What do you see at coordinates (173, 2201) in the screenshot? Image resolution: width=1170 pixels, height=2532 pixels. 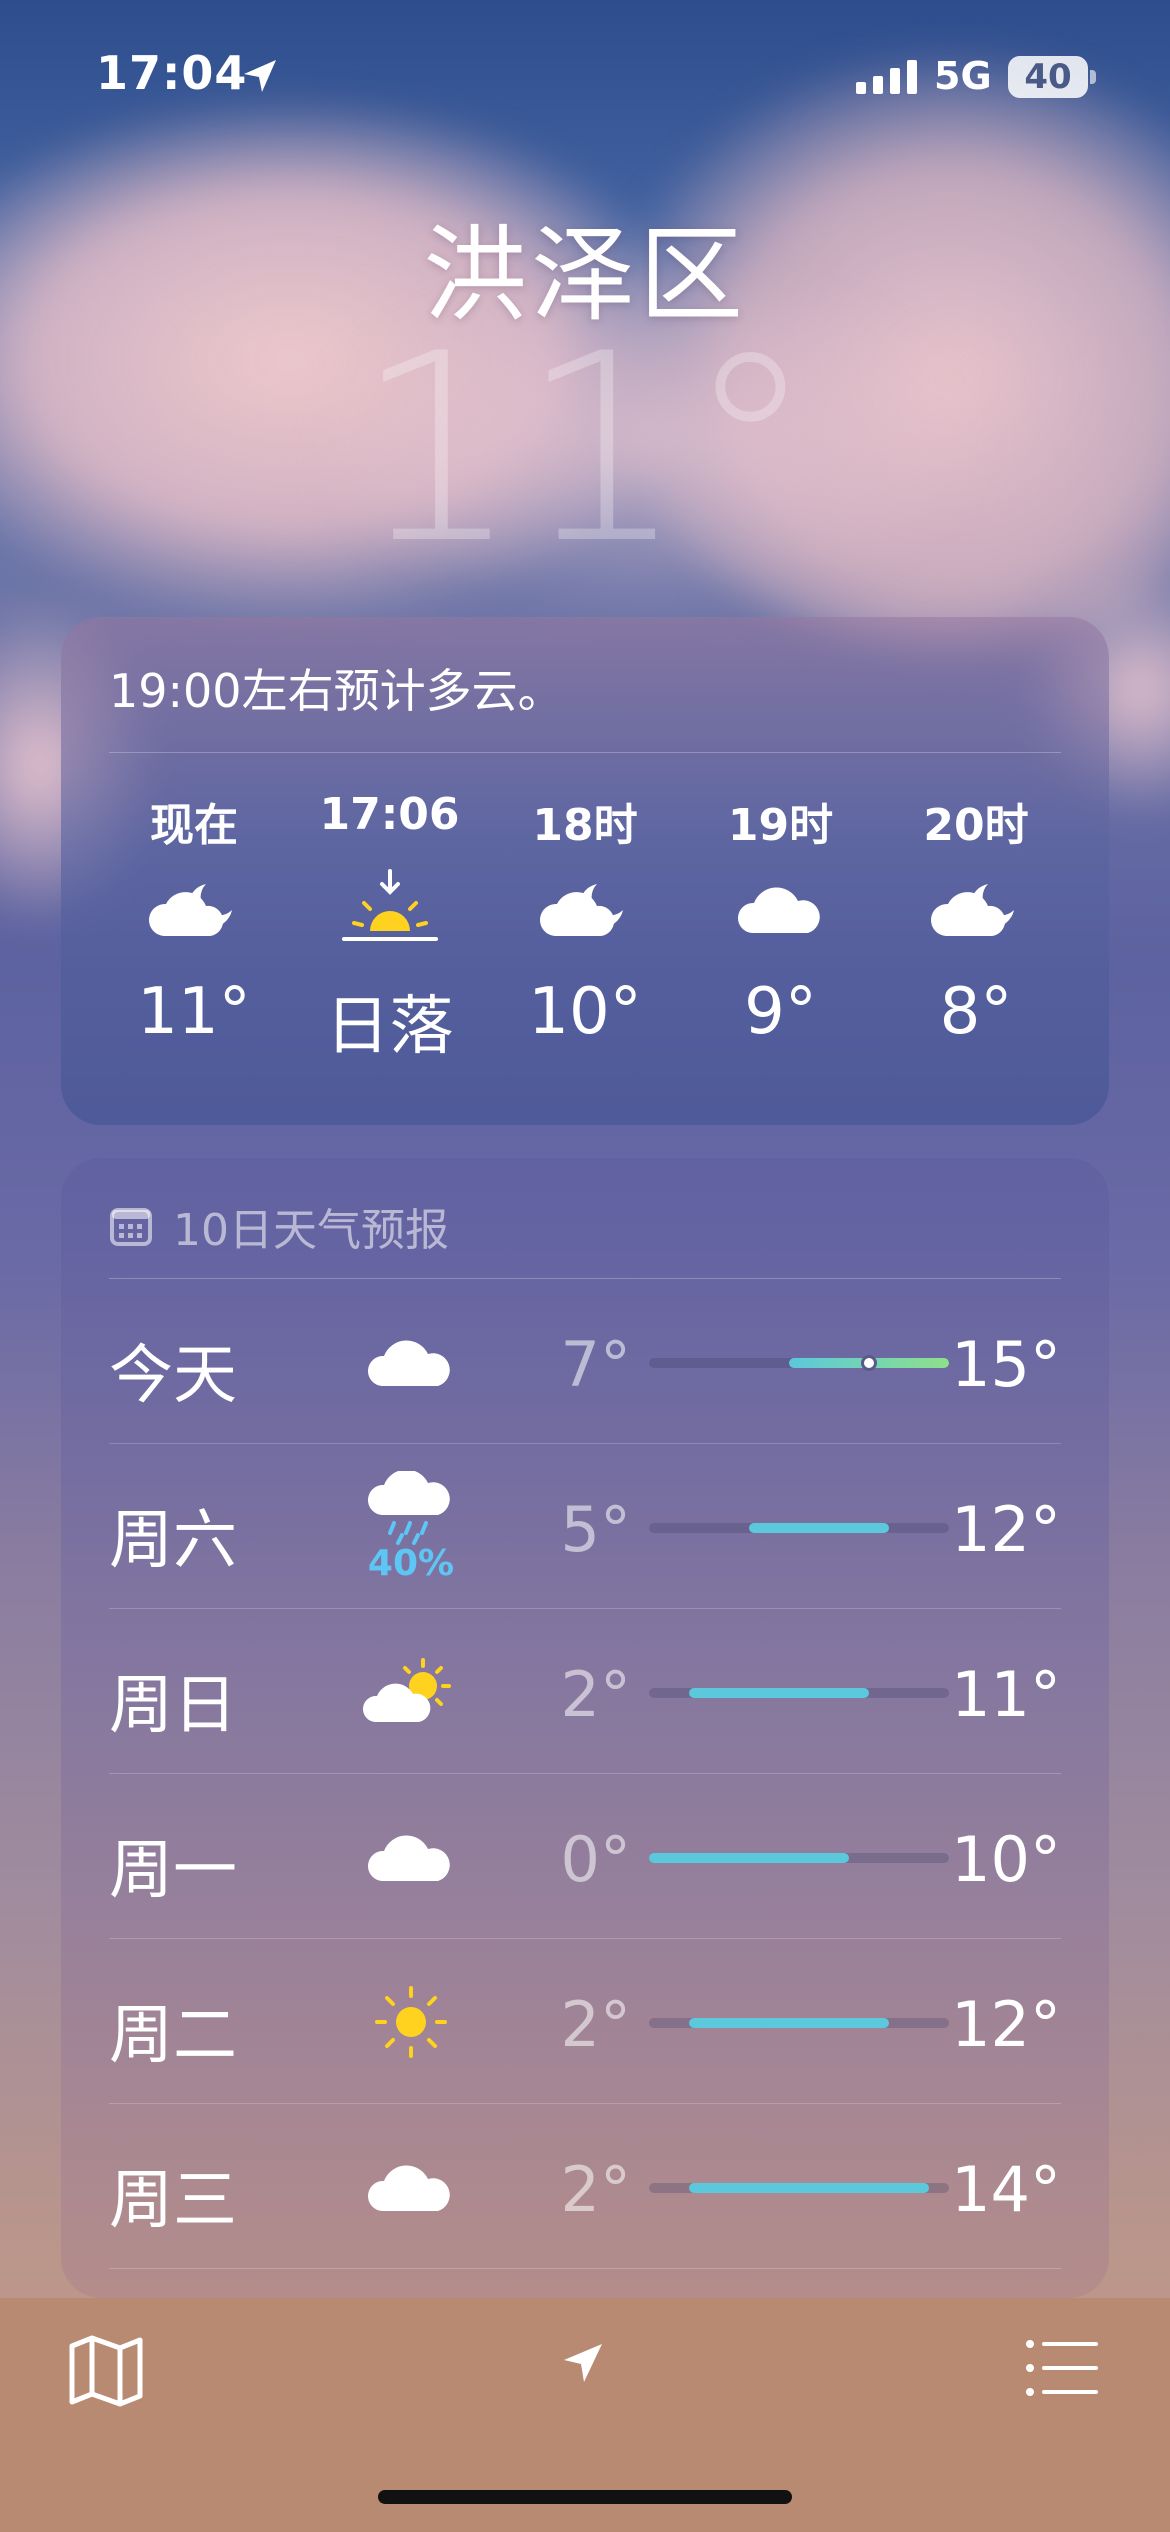 I see `day-name: 周三` at bounding box center [173, 2201].